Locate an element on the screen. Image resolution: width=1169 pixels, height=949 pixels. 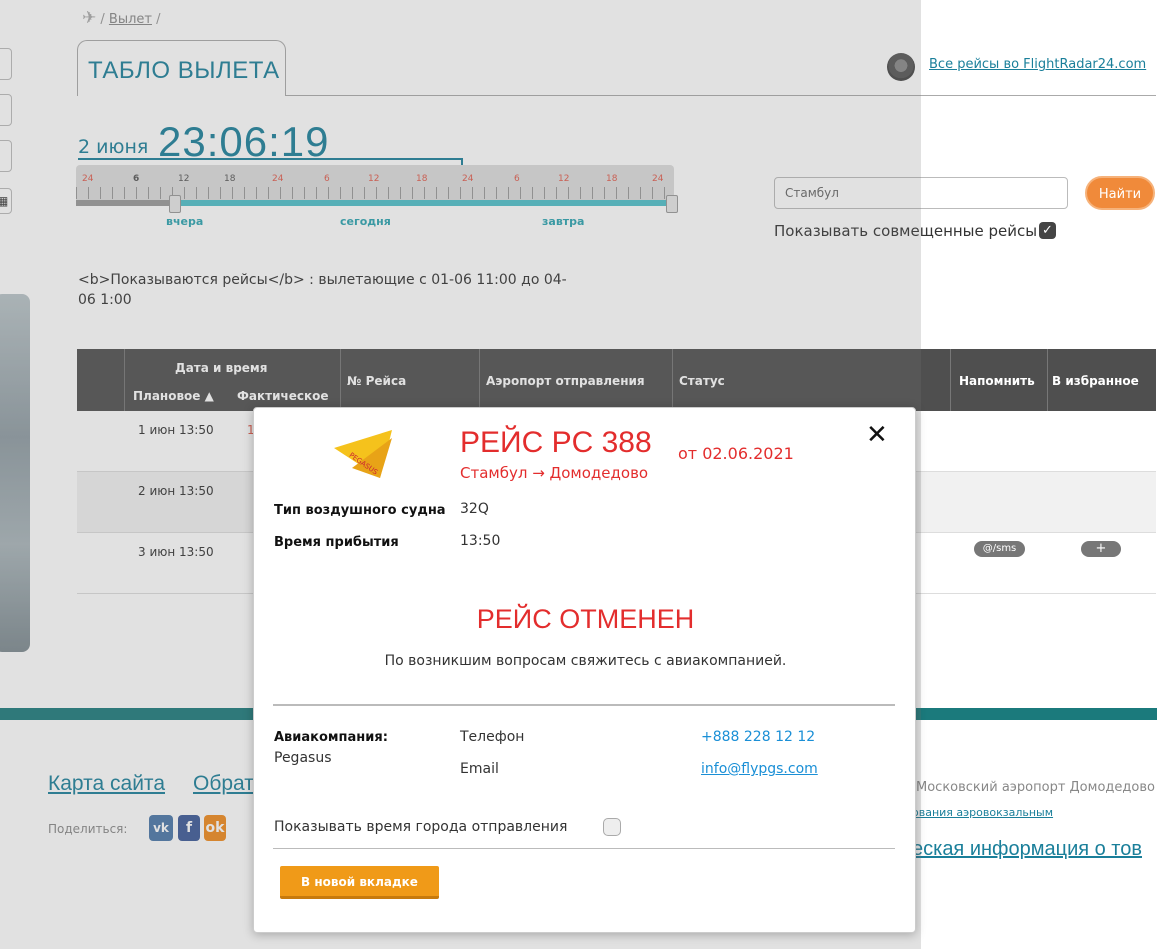
footer-copyright: Московский аэропорт Домодедово is located at coordinates (1035, 787).